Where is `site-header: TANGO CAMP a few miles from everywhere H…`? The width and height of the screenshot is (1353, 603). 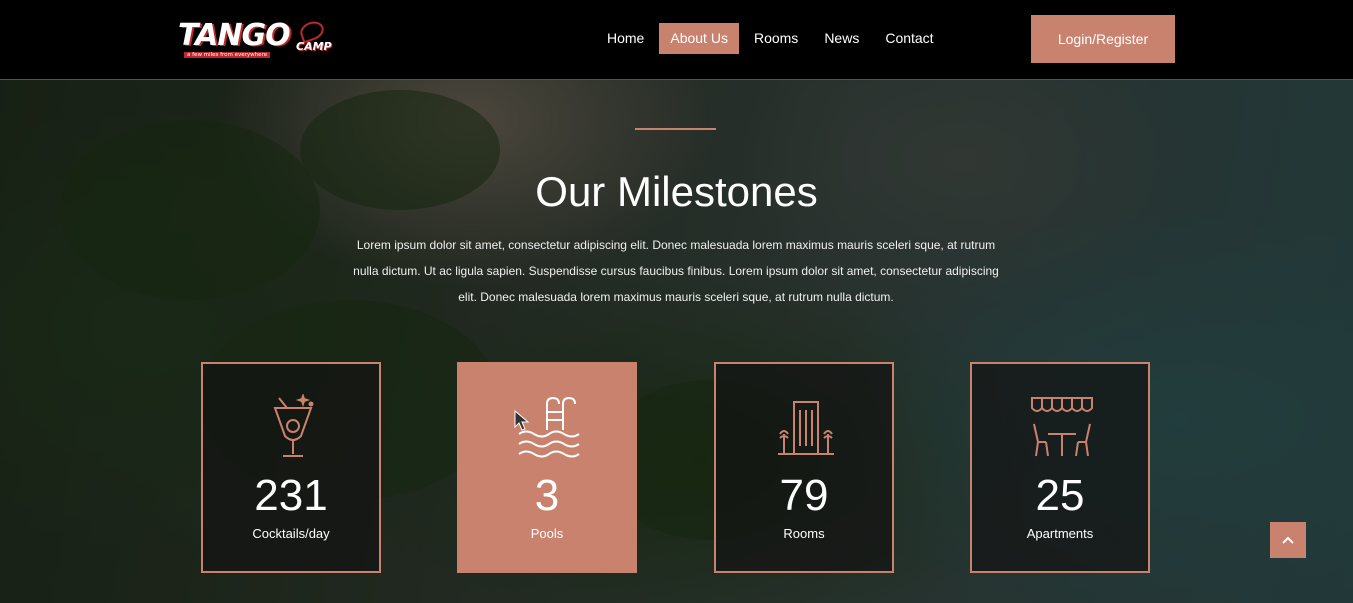
site-header: TANGO CAMP a few miles from everywhere H… is located at coordinates (676, 40).